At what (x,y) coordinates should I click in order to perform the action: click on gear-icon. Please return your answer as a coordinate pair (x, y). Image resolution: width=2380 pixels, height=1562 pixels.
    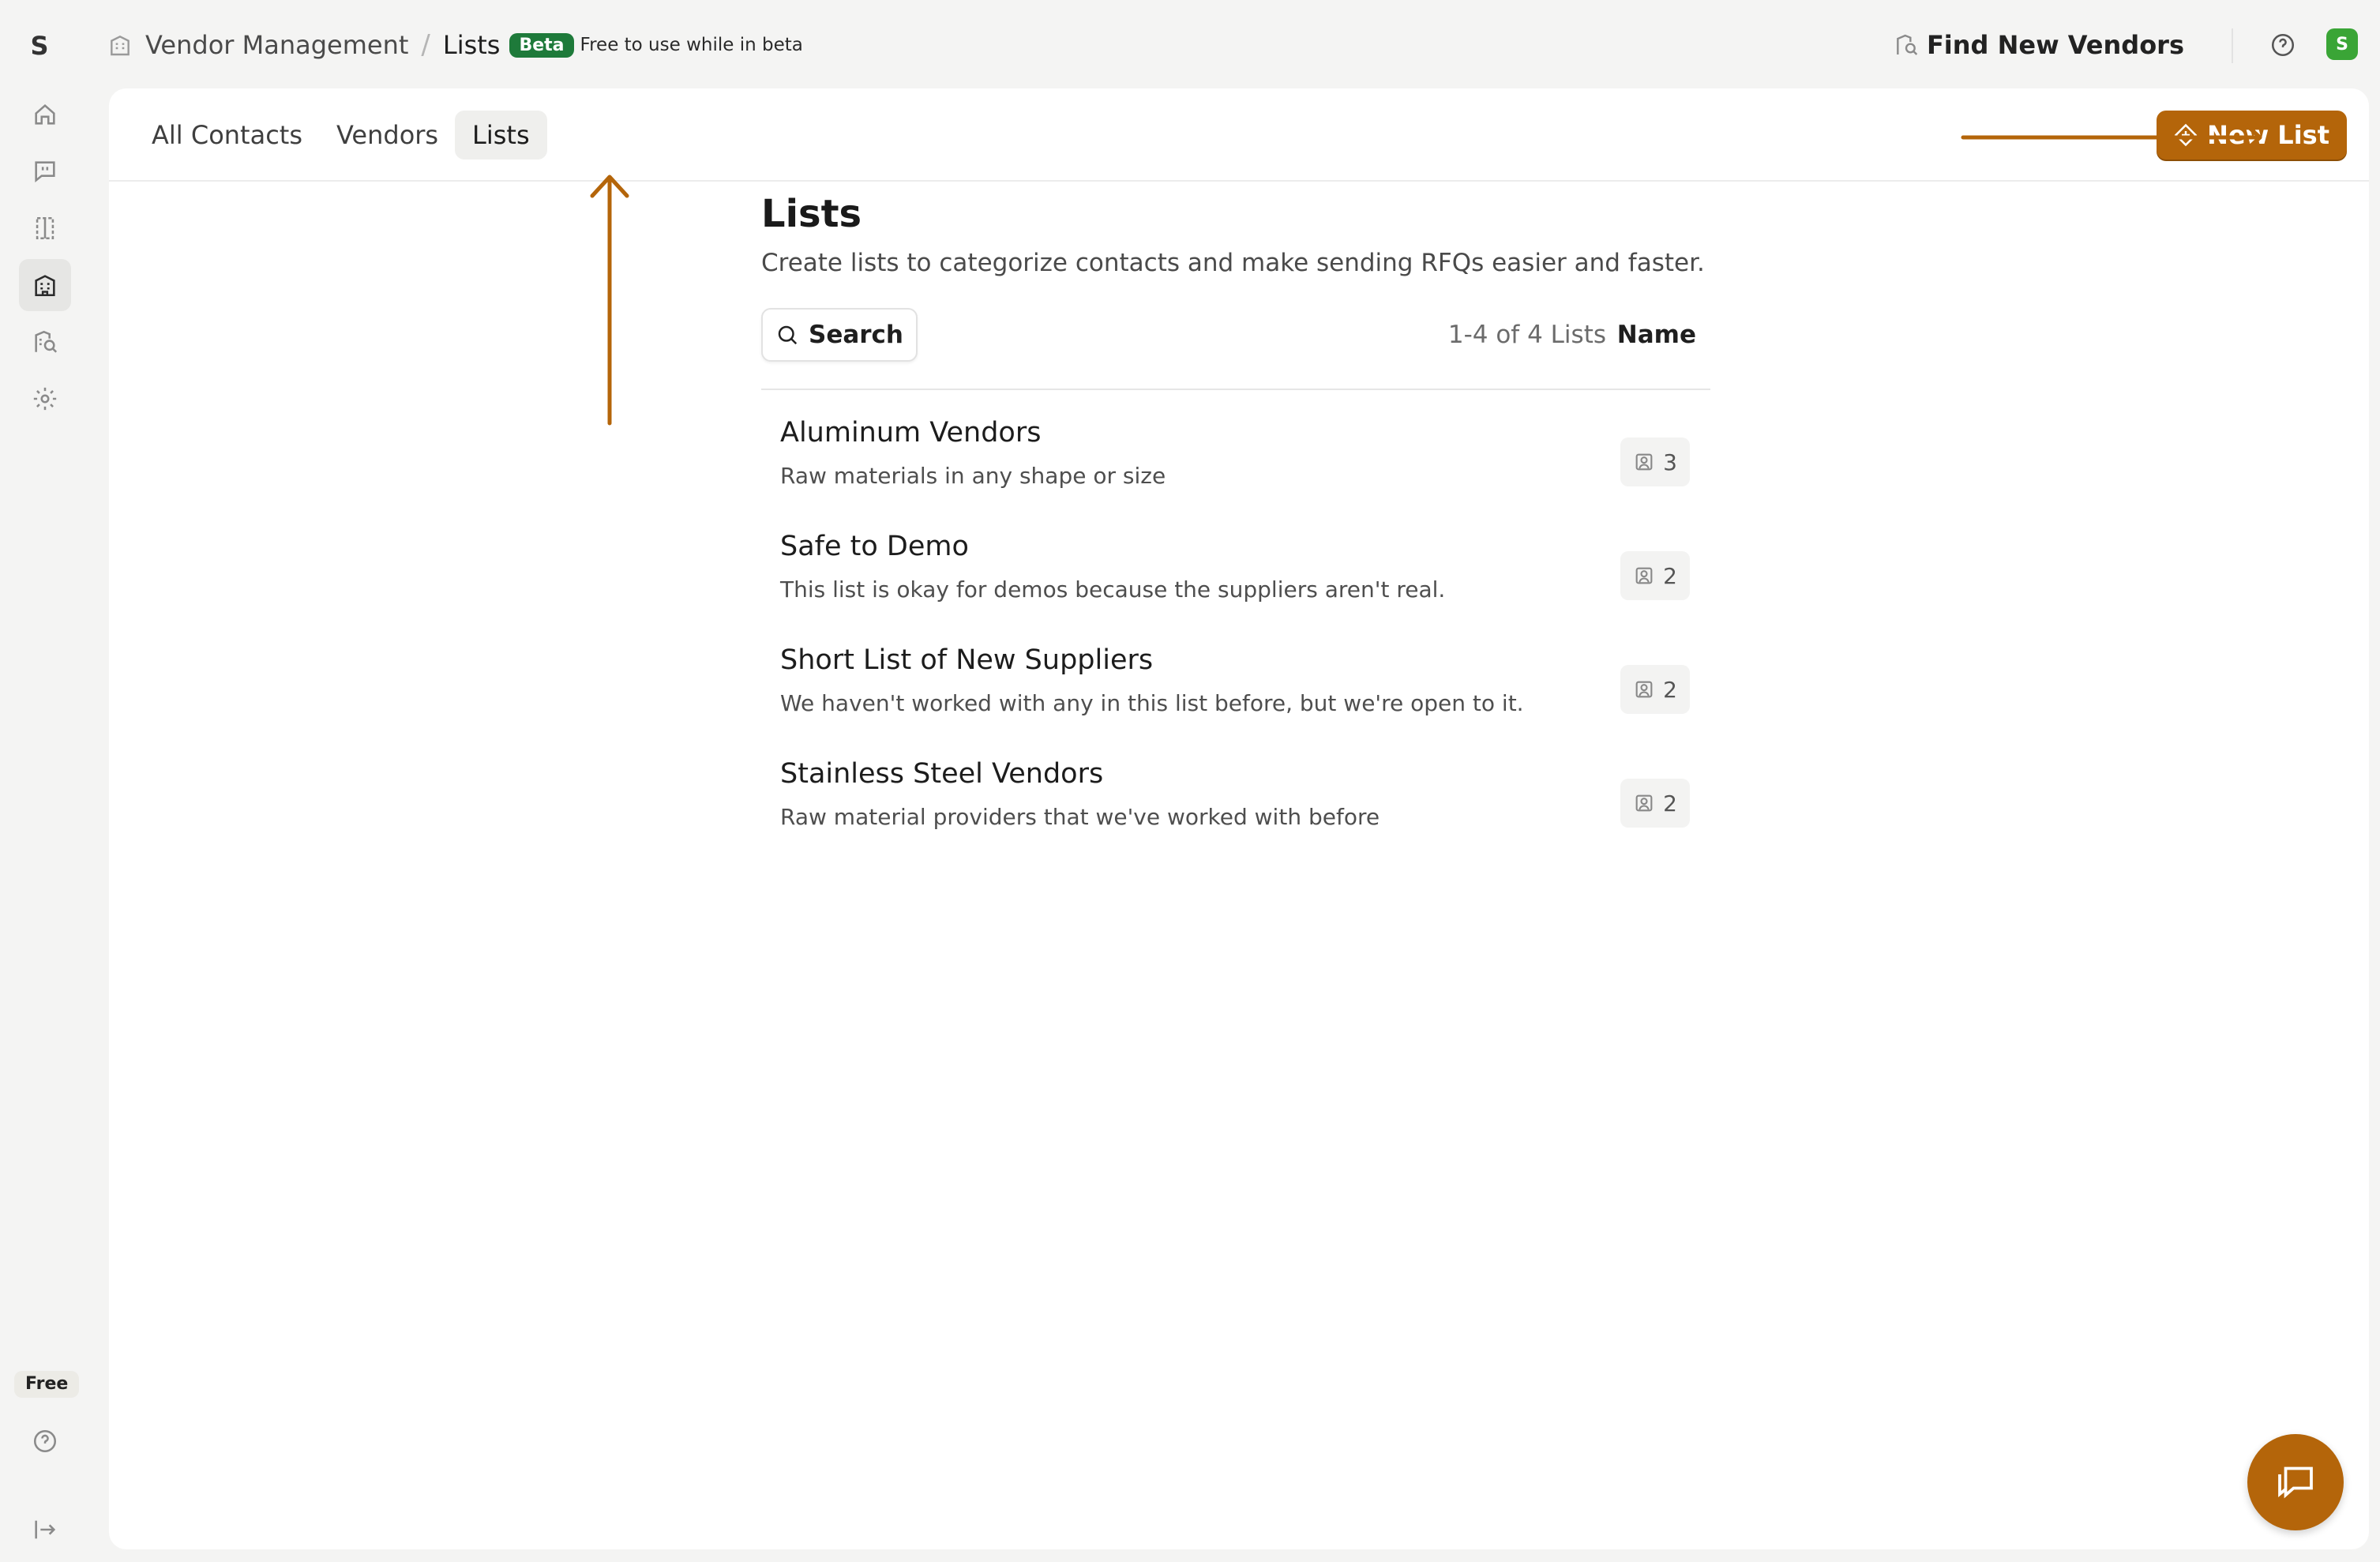
    Looking at the image, I should click on (45, 399).